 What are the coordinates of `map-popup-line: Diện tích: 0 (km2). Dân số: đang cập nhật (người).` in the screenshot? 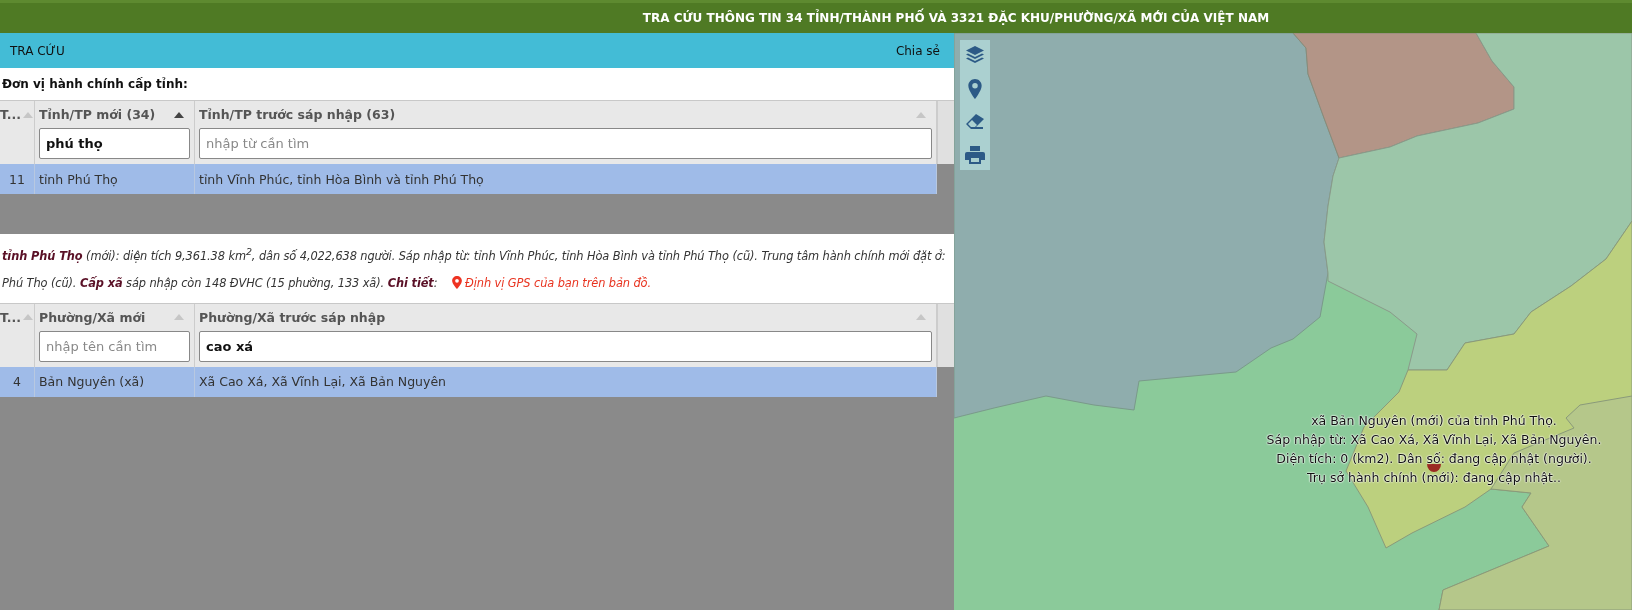 It's located at (1434, 459).